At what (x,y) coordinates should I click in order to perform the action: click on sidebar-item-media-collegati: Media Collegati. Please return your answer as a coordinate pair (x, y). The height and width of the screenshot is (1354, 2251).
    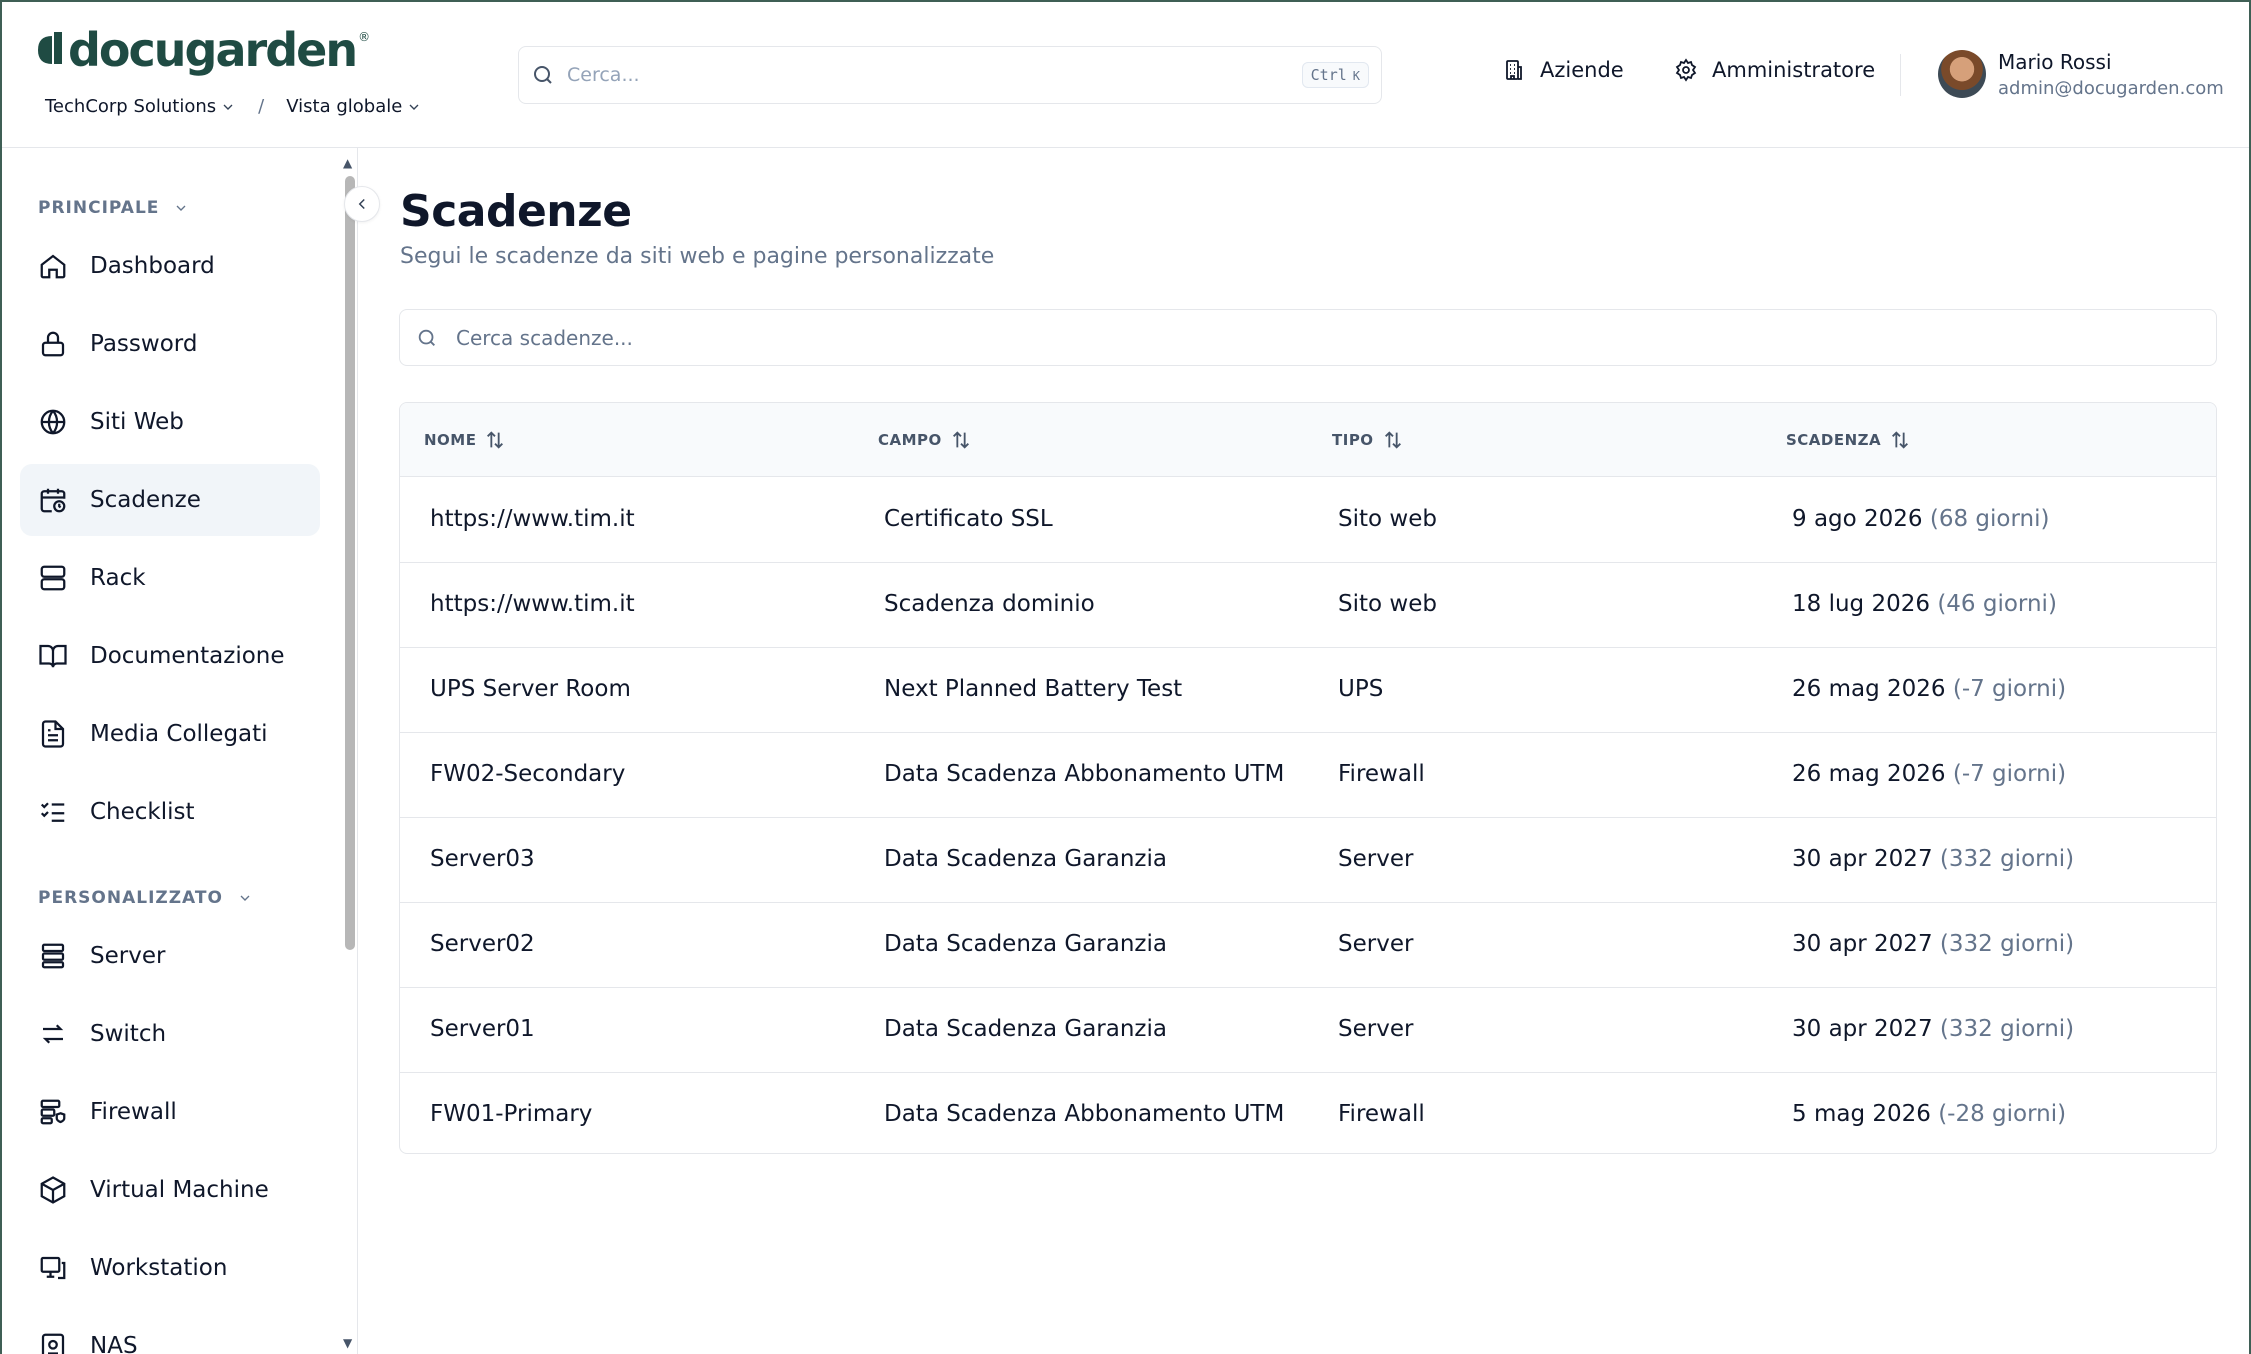
    Looking at the image, I should click on (170, 734).